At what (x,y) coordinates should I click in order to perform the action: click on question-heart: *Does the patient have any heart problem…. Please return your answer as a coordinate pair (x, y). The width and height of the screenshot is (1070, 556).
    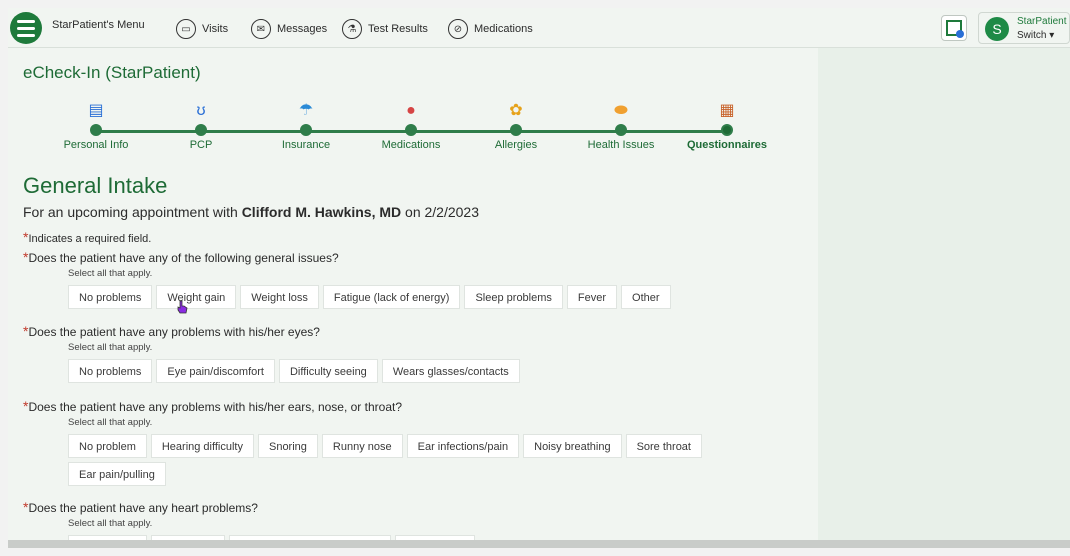
    Looking at the image, I should click on (140, 507).